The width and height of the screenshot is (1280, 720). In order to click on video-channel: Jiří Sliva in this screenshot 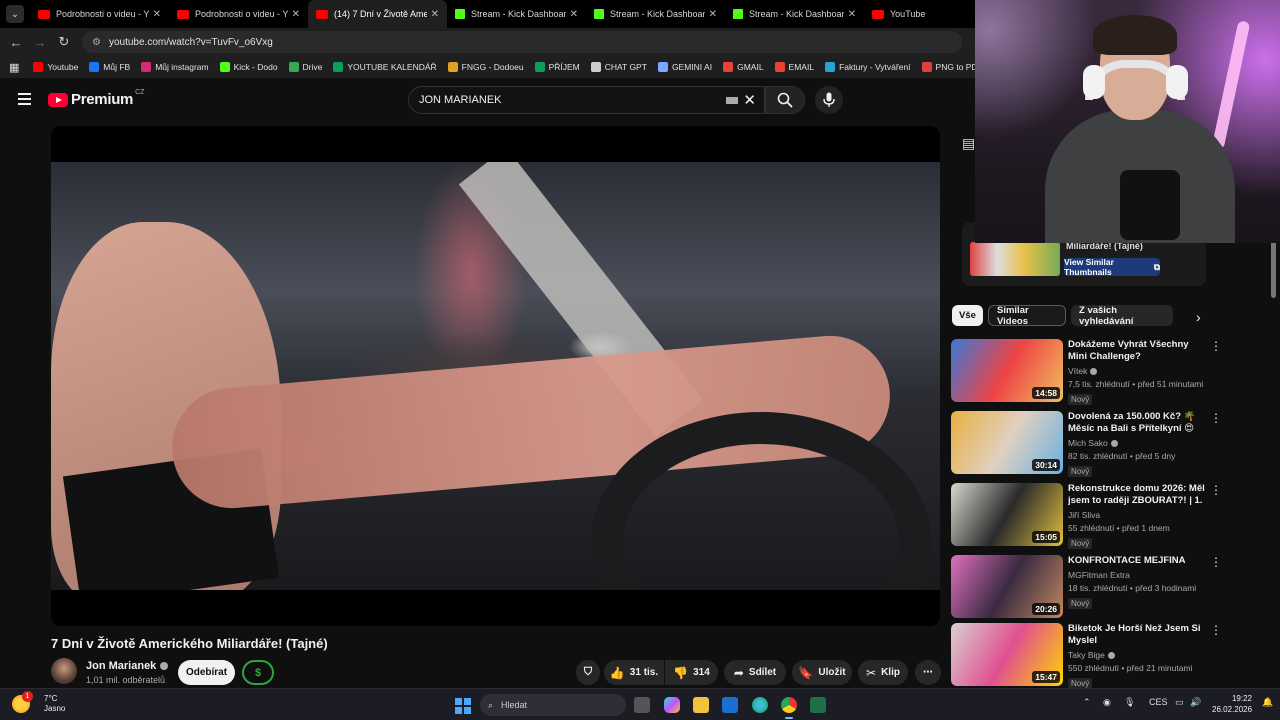, I will do `click(1138, 515)`.